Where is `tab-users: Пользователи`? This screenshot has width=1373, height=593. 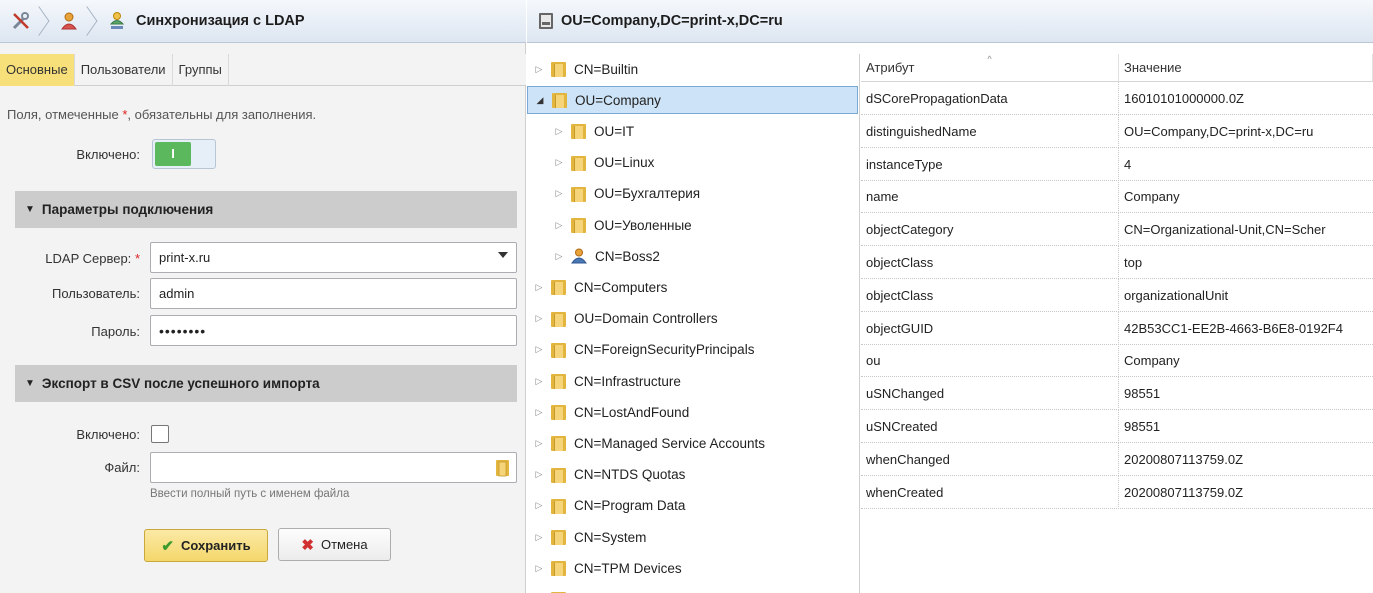 tab-users: Пользователи is located at coordinates (124, 70).